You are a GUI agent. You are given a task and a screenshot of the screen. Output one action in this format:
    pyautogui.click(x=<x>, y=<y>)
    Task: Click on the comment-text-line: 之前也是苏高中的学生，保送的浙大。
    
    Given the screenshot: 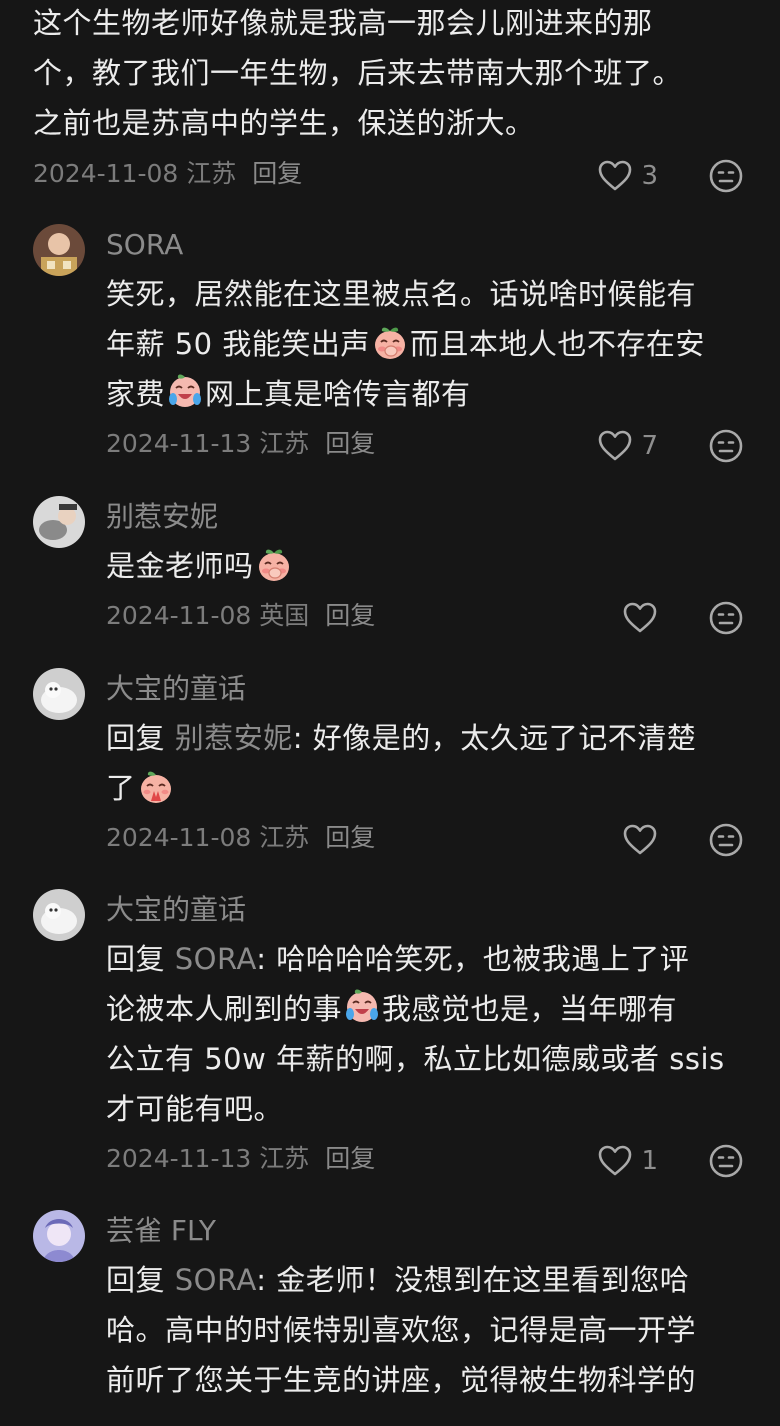 What is the action you would take?
    pyautogui.click(x=284, y=123)
    